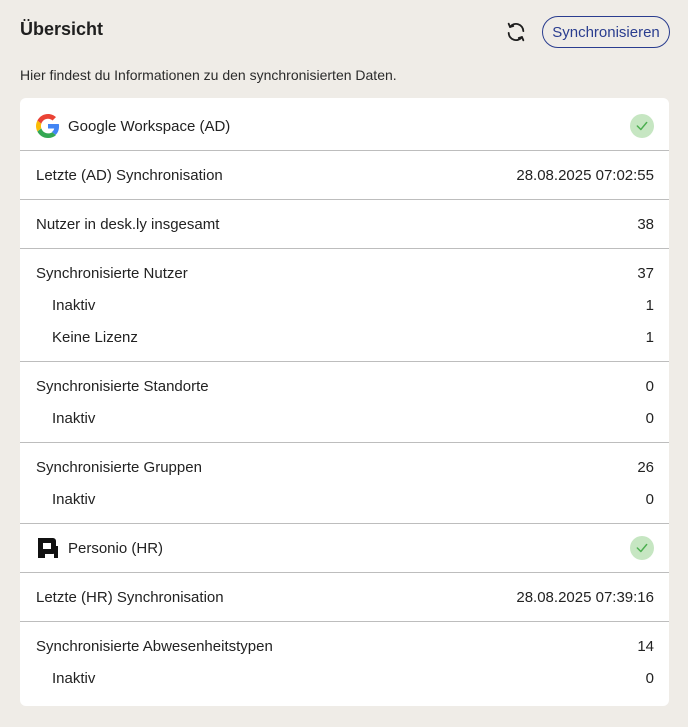  Describe the element at coordinates (344, 548) in the screenshot. I see `personio-header: Personio (HR)` at that location.